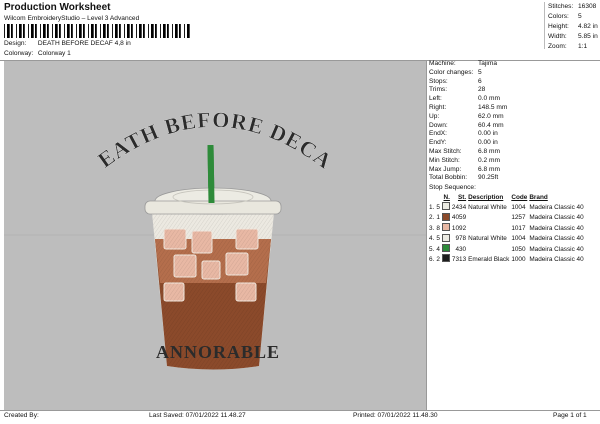  Describe the element at coordinates (19, 53) in the screenshot. I see `colorway-label: Colorway:` at that location.